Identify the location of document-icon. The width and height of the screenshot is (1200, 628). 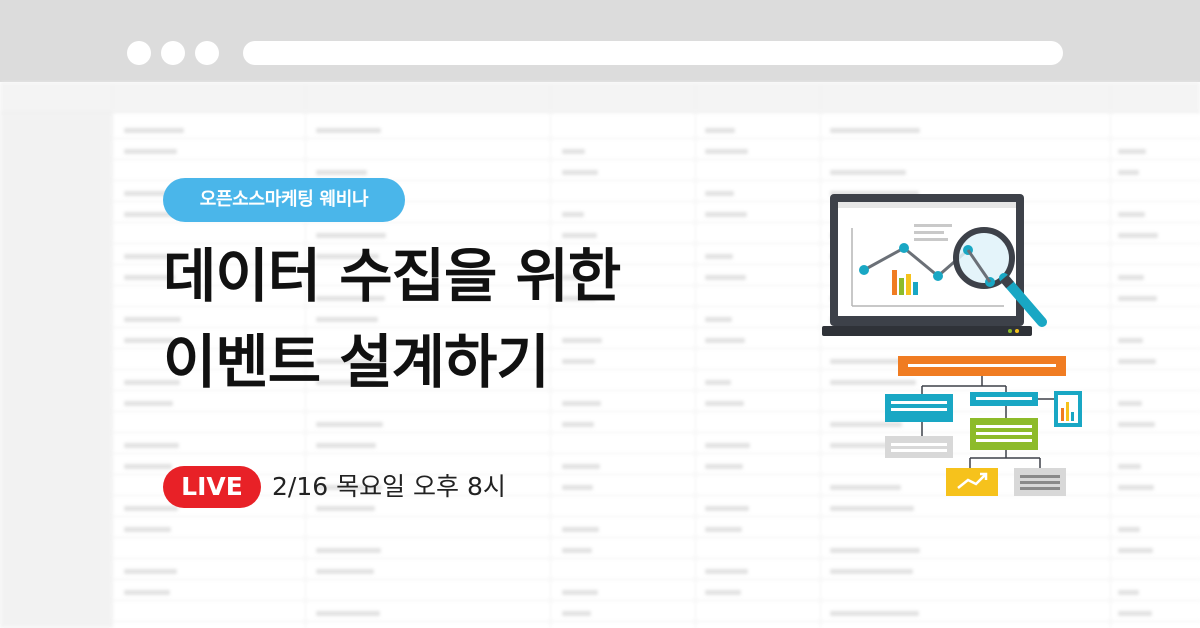
(1040, 482).